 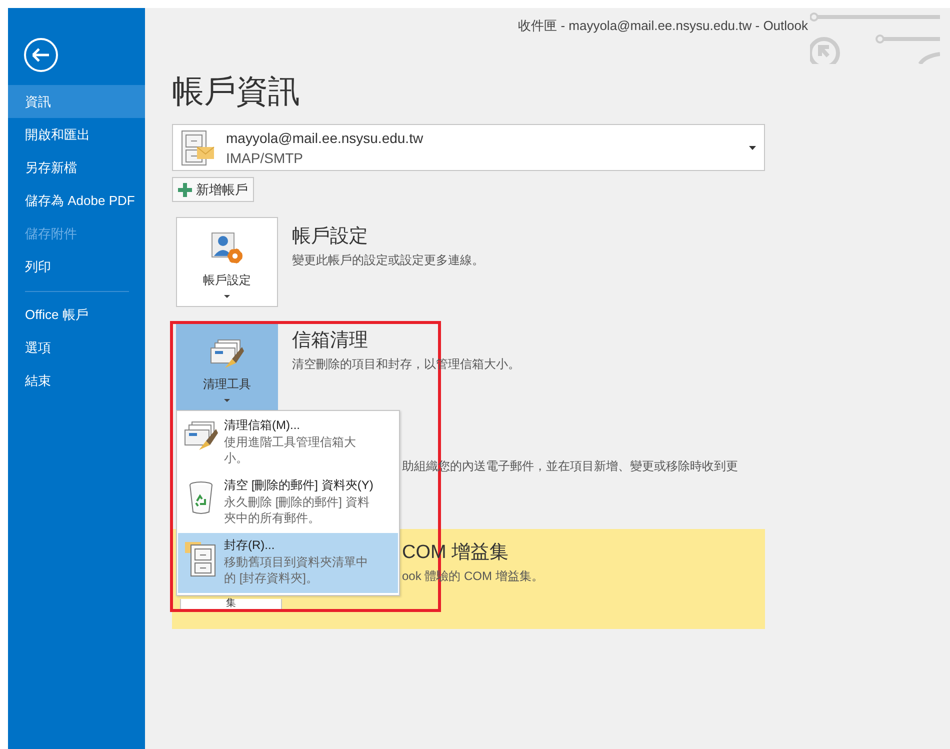 What do you see at coordinates (76, 266) in the screenshot?
I see `sidebar-item: 列印` at bounding box center [76, 266].